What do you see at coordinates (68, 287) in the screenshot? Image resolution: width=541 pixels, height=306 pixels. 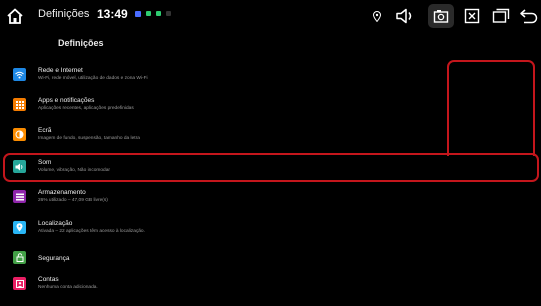 I see `setting-summary: Nenhuma conta adicionada.` at bounding box center [68, 287].